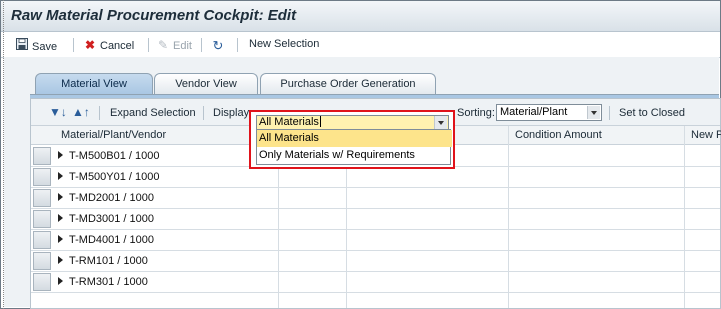 Image resolution: width=721 pixels, height=309 pixels. Describe the element at coordinates (111, 240) in the screenshot. I see `row-material: T-MD4001 / 1000` at that location.